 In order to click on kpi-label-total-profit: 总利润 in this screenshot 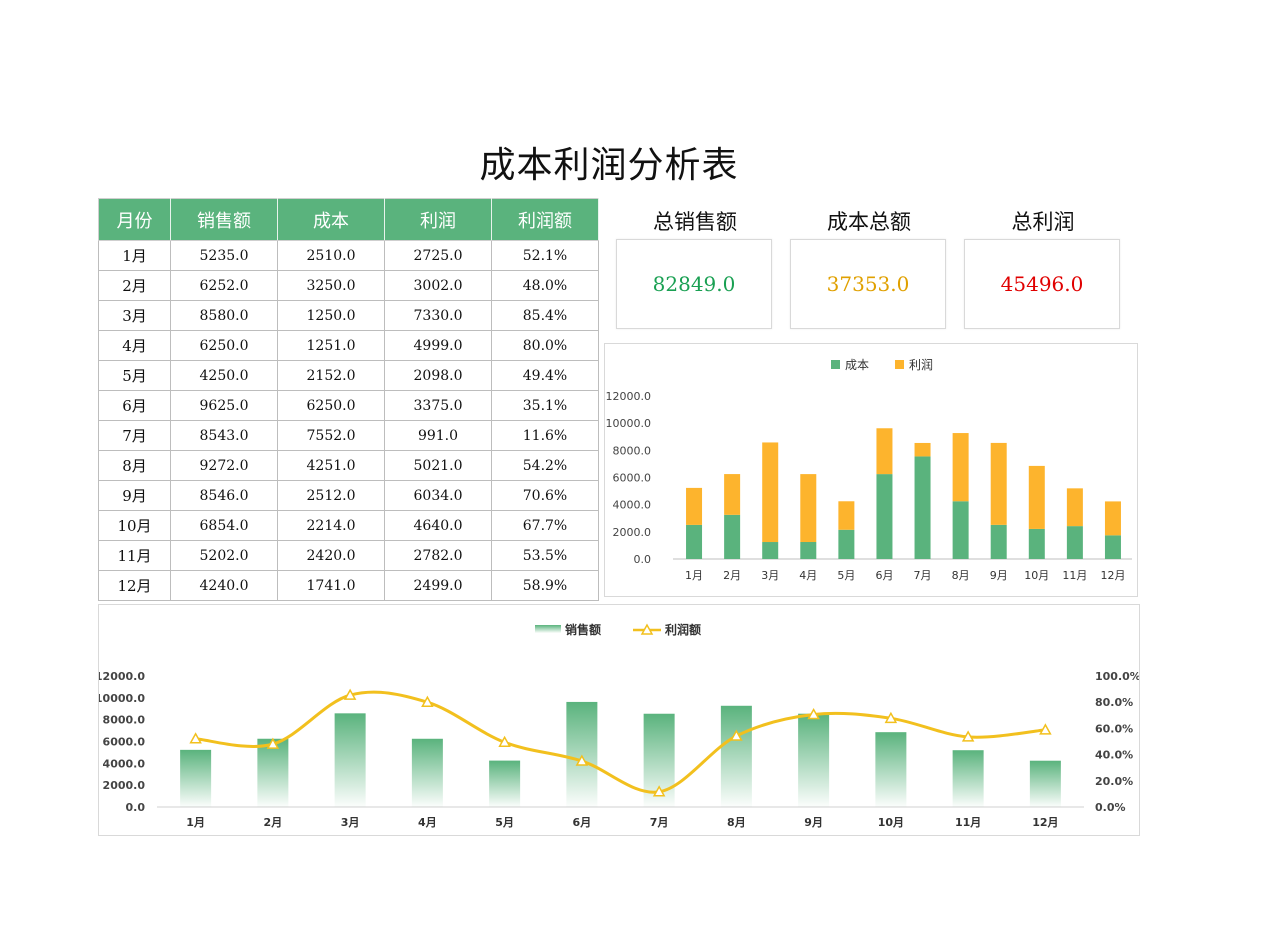, I will do `click(1043, 222)`.